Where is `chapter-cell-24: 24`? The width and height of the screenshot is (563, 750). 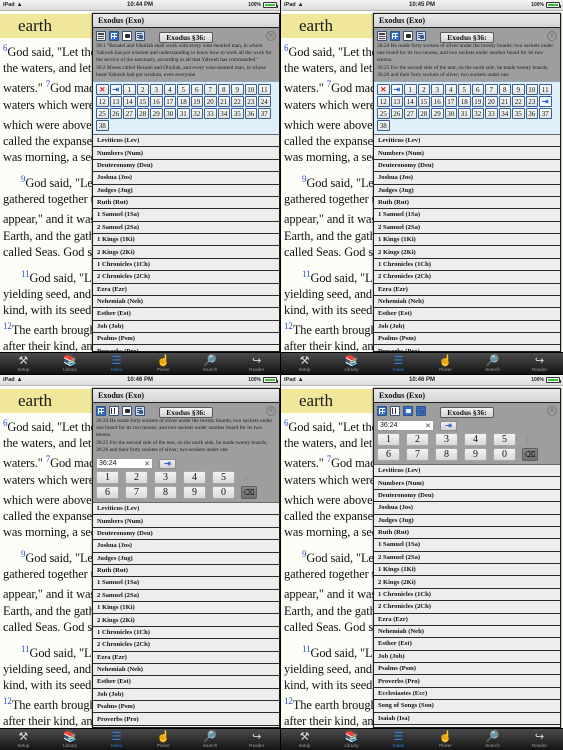 chapter-cell-24: 24 is located at coordinates (264, 102).